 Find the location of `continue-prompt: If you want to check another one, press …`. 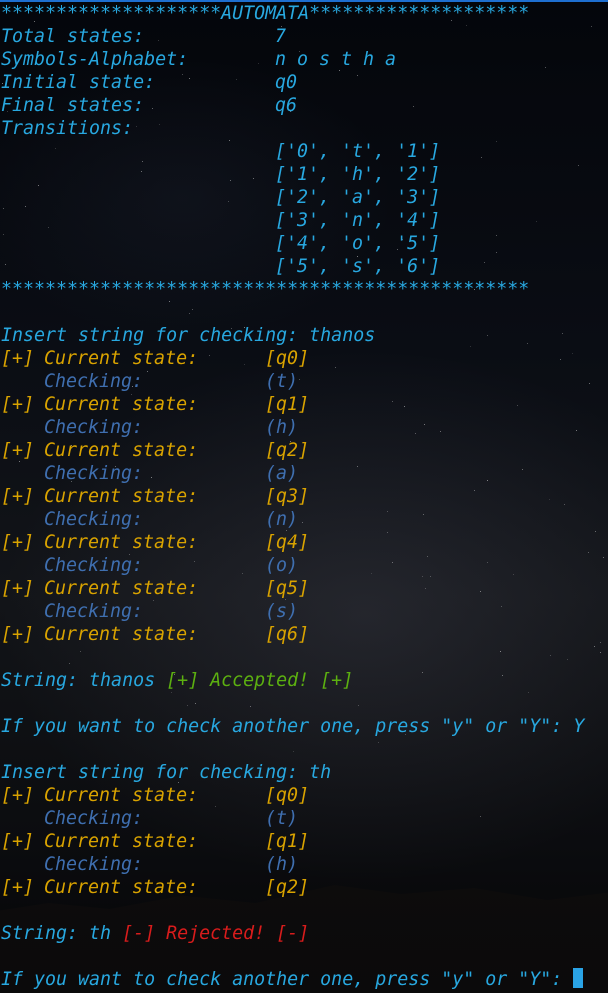

continue-prompt: If you want to check another one, press … is located at coordinates (293, 726).